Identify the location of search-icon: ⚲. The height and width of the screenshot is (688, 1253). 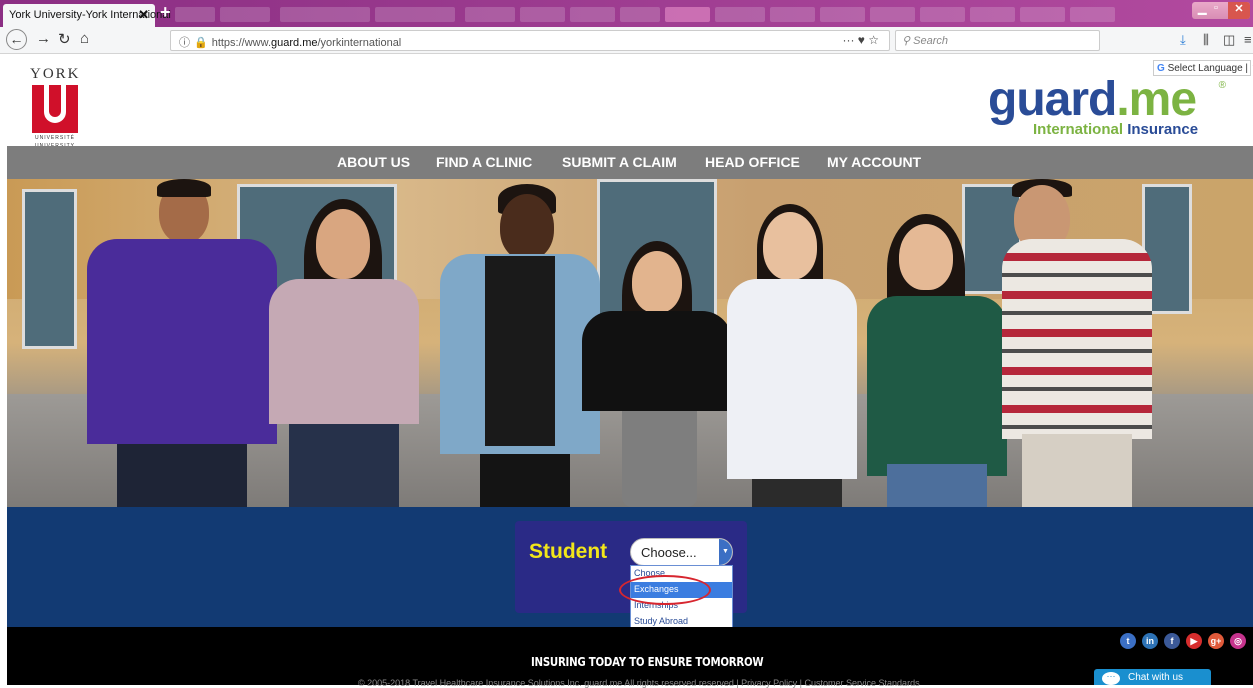
(908, 41).